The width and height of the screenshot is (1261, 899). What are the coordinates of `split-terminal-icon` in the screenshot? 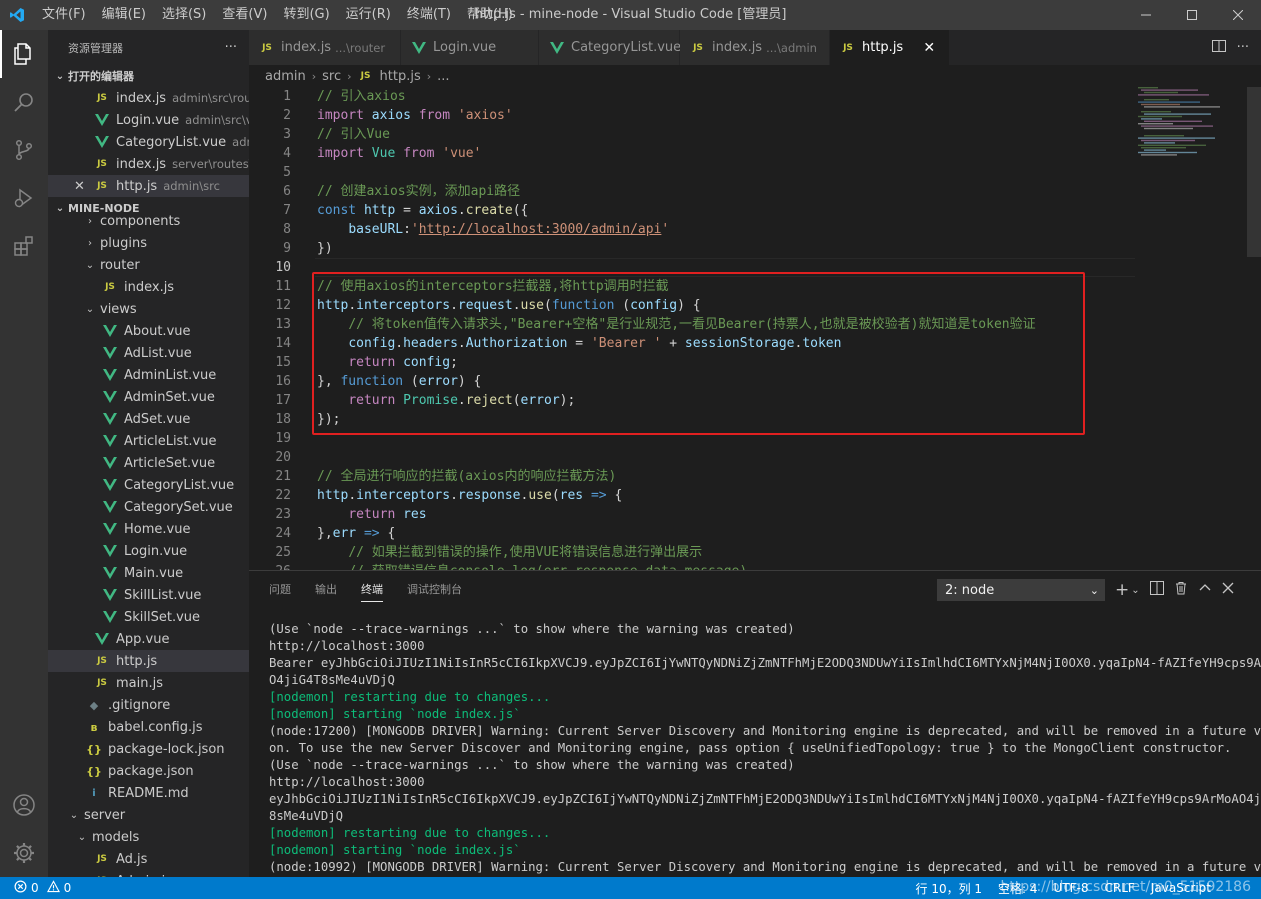 It's located at (1156, 590).